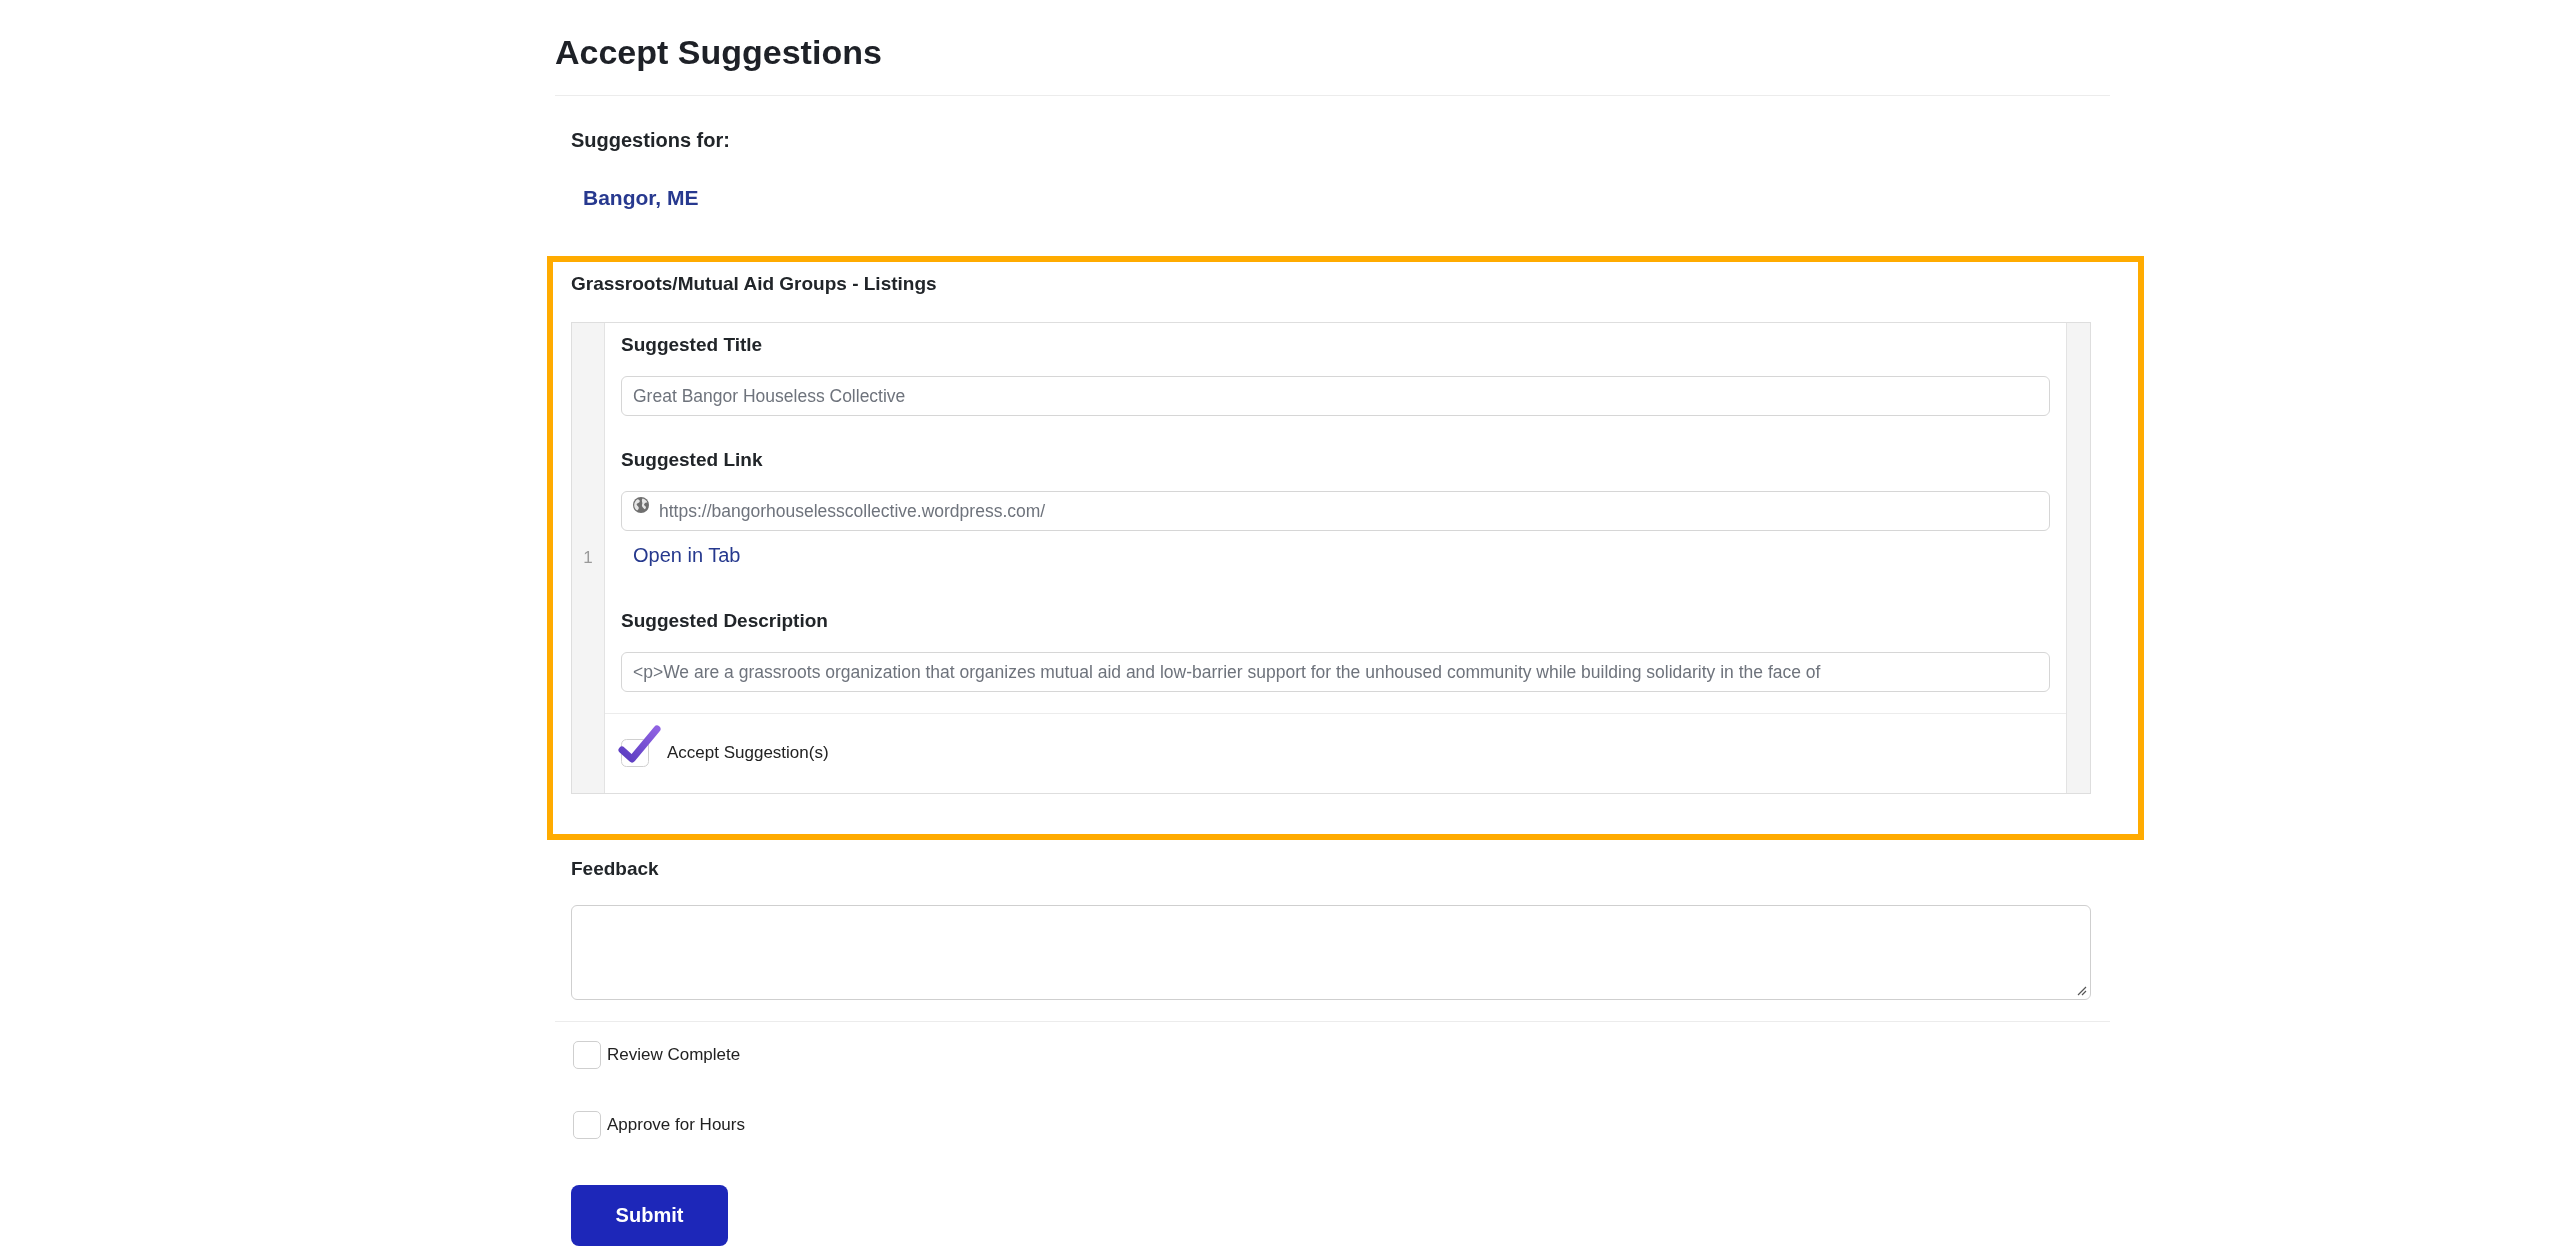 Image resolution: width=2560 pixels, height=1249 pixels. I want to click on row-number-cell: 1, so click(588, 558).